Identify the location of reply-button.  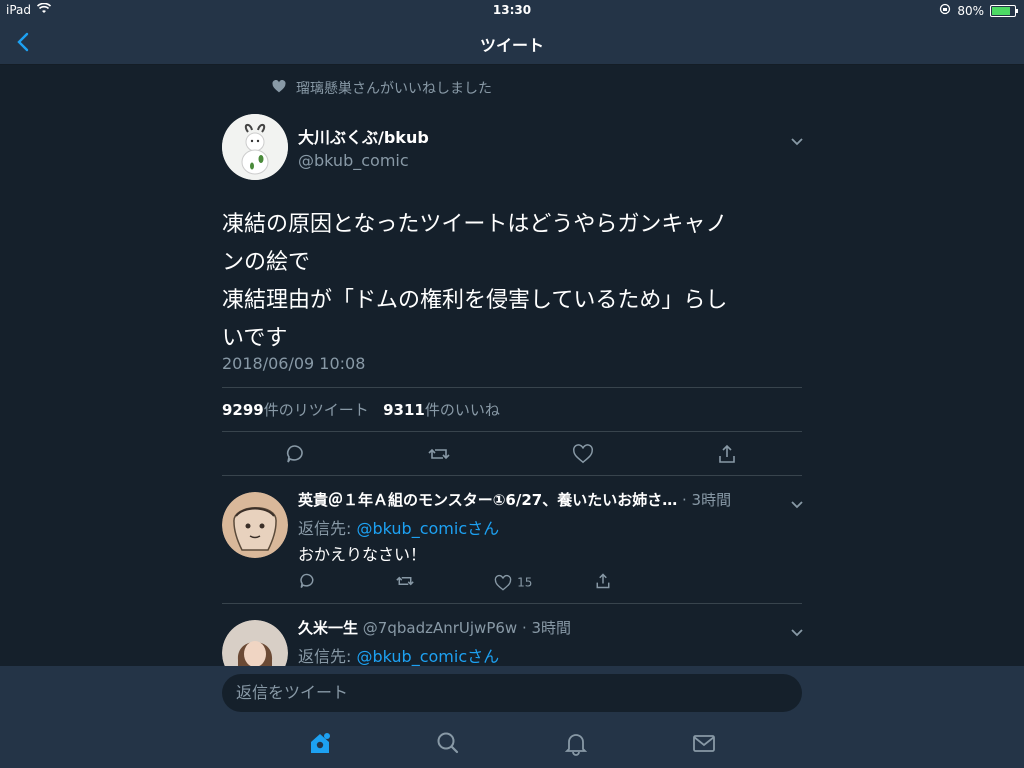
(295, 454).